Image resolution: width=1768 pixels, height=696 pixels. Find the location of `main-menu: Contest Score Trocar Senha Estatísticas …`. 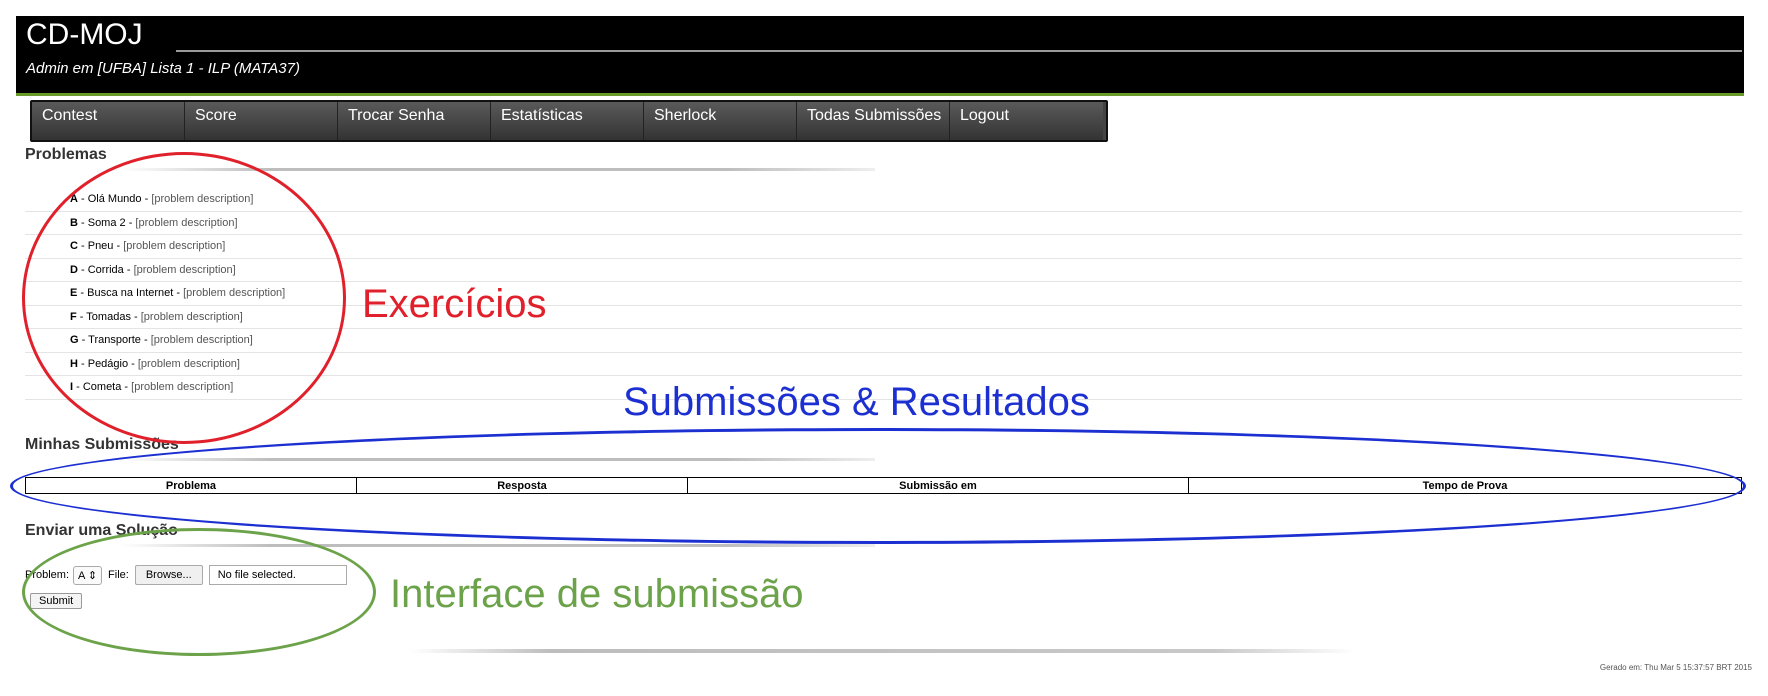

main-menu: Contest Score Trocar Senha Estatísticas … is located at coordinates (569, 121).